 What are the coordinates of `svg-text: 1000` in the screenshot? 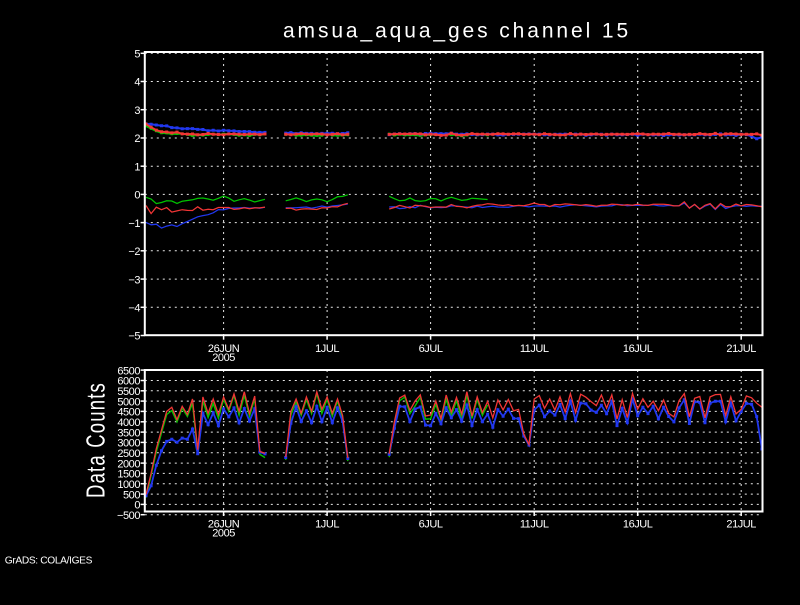 It's located at (128, 485).